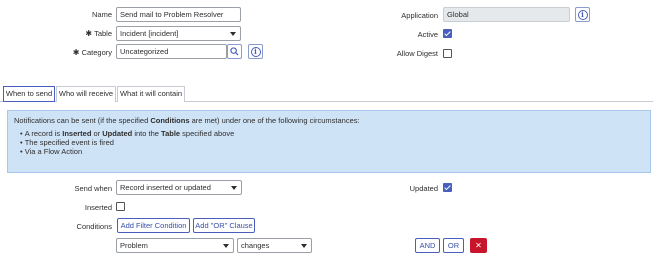  I want to click on active-checkbox, so click(447, 33).